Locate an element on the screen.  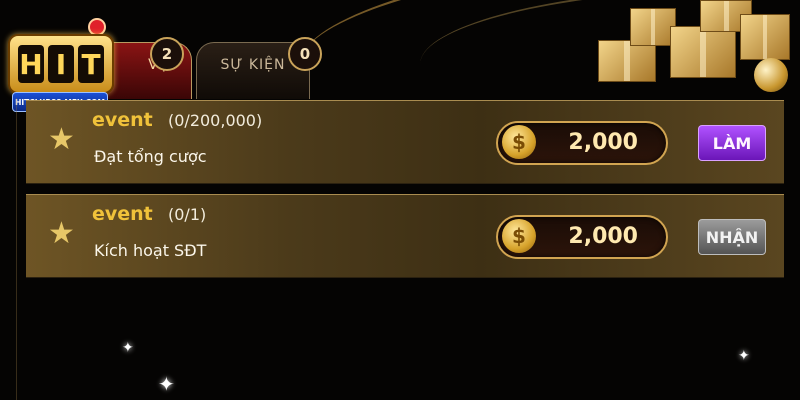
gold-ball-icon is located at coordinates (771, 75).